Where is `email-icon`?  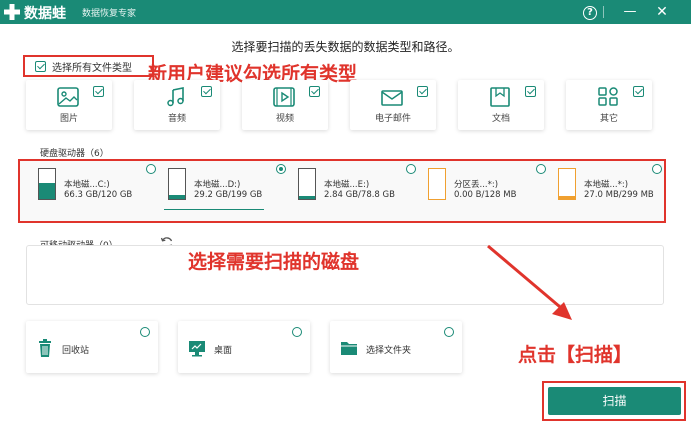
email-icon is located at coordinates (392, 98).